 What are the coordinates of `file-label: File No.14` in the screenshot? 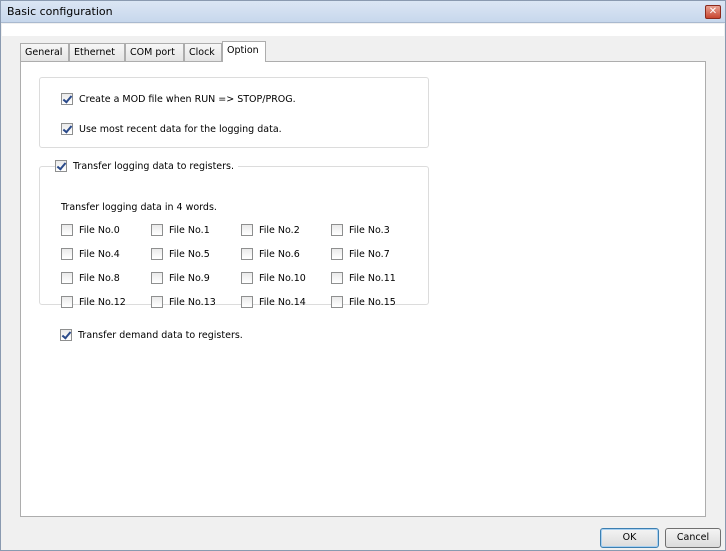 It's located at (282, 302).